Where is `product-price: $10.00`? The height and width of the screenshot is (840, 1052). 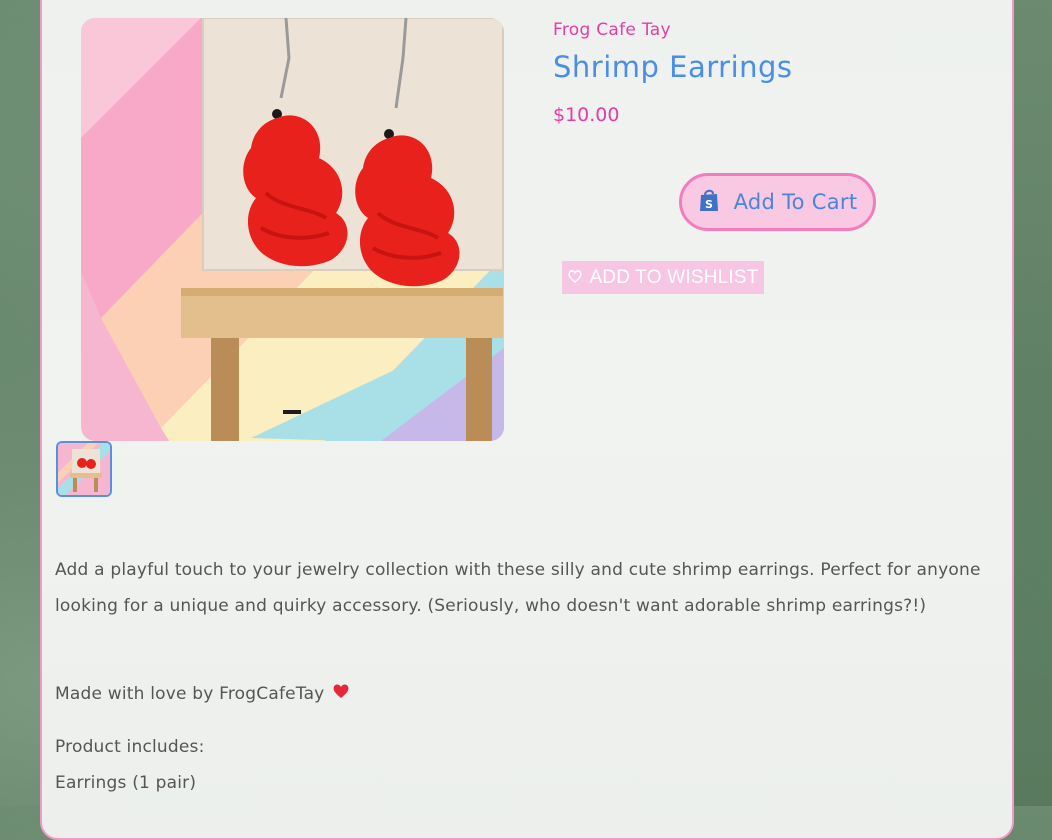
product-price: $10.00 is located at coordinates (586, 115).